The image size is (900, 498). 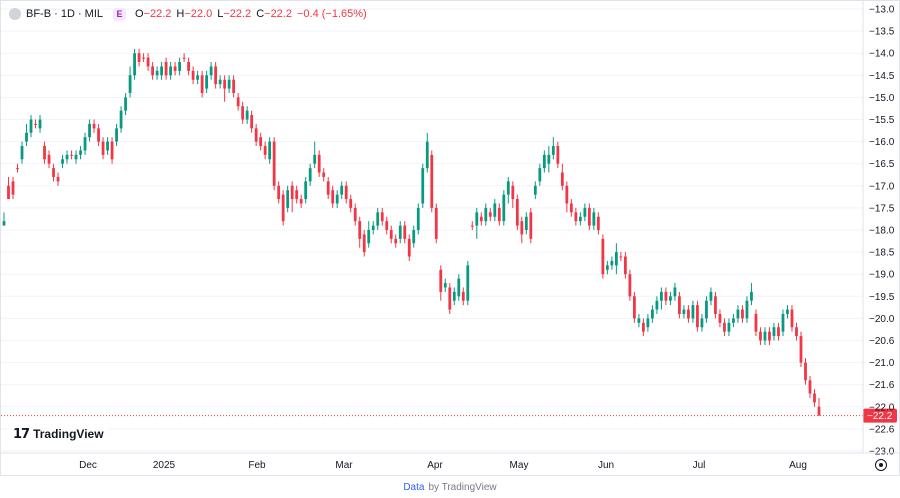 What do you see at coordinates (881, 465) in the screenshot?
I see `settings-gear-icon` at bounding box center [881, 465].